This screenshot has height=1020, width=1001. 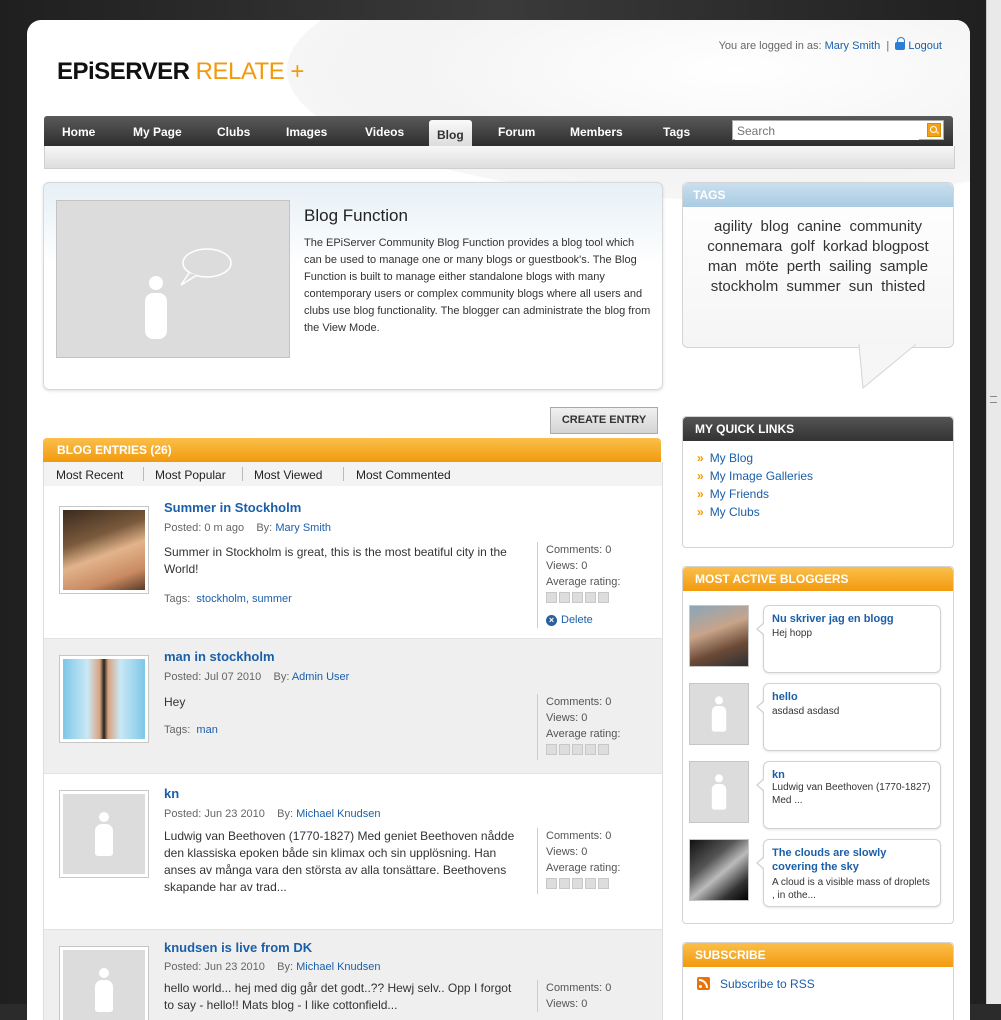 What do you see at coordinates (583, 620) in the screenshot?
I see `entry-delete-link: × Delete` at bounding box center [583, 620].